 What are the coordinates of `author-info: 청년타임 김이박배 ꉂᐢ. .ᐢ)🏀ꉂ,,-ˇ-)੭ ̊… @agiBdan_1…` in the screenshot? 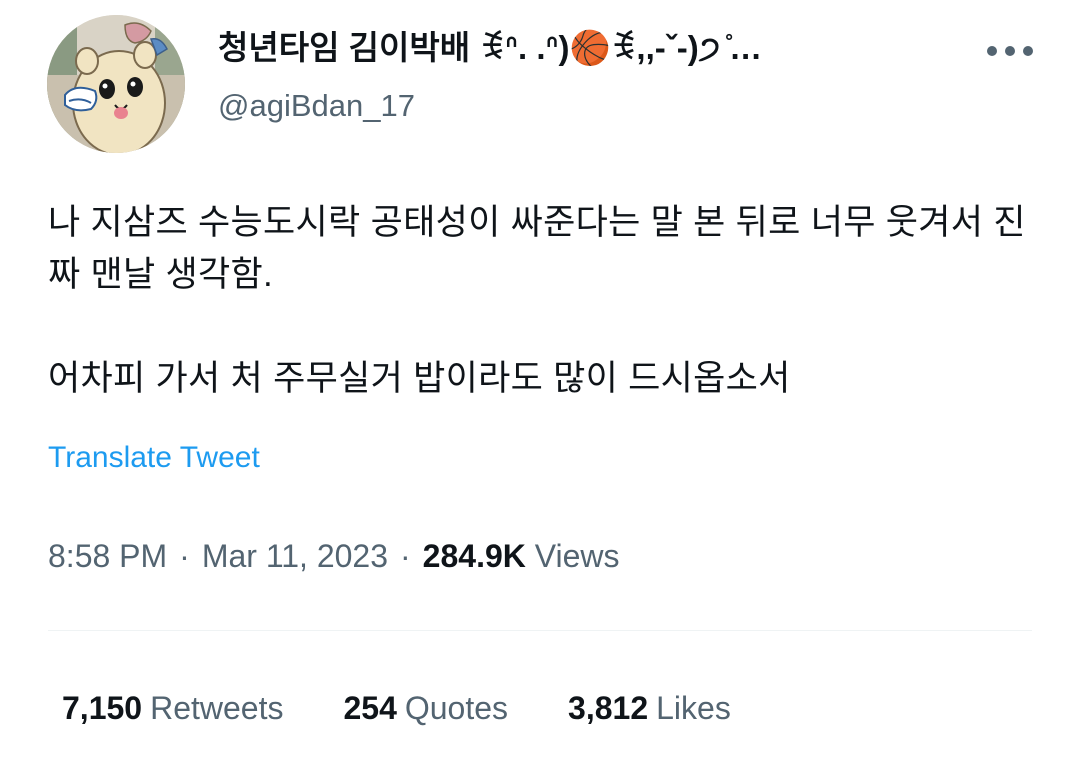 It's located at (568, 76).